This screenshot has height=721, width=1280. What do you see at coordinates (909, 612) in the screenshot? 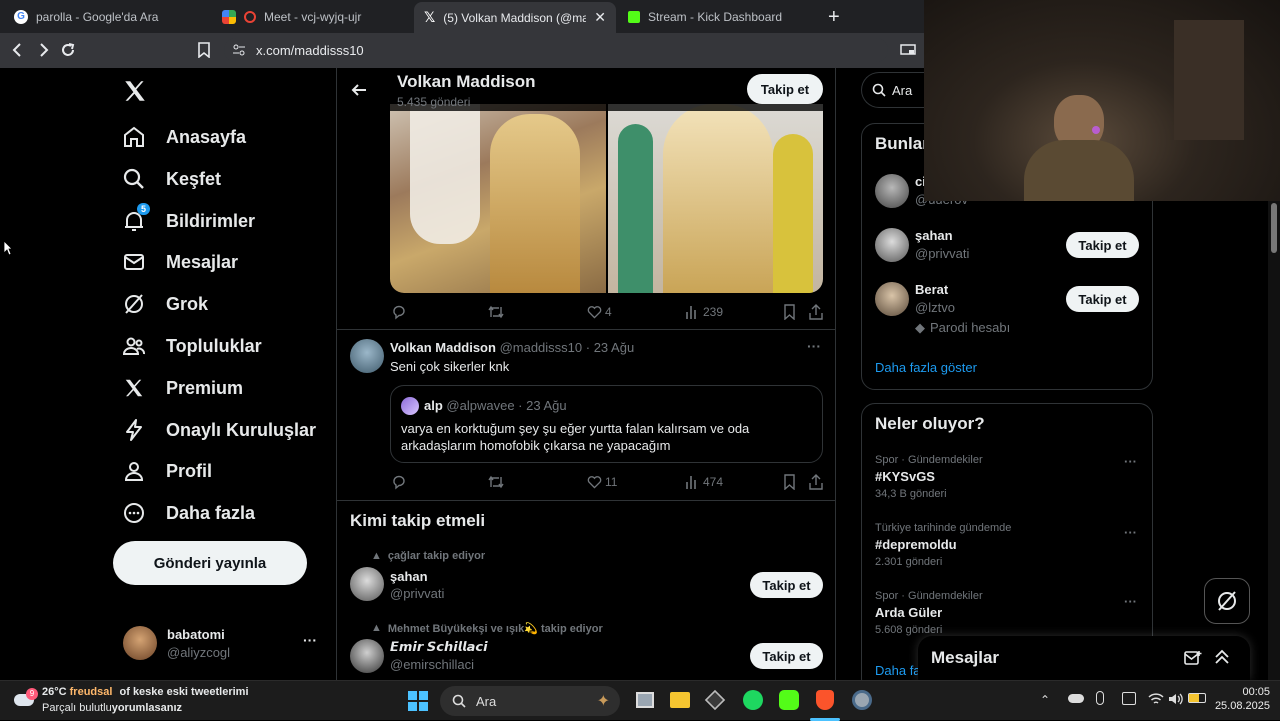
I see `trend-name: Arda Güler` at bounding box center [909, 612].